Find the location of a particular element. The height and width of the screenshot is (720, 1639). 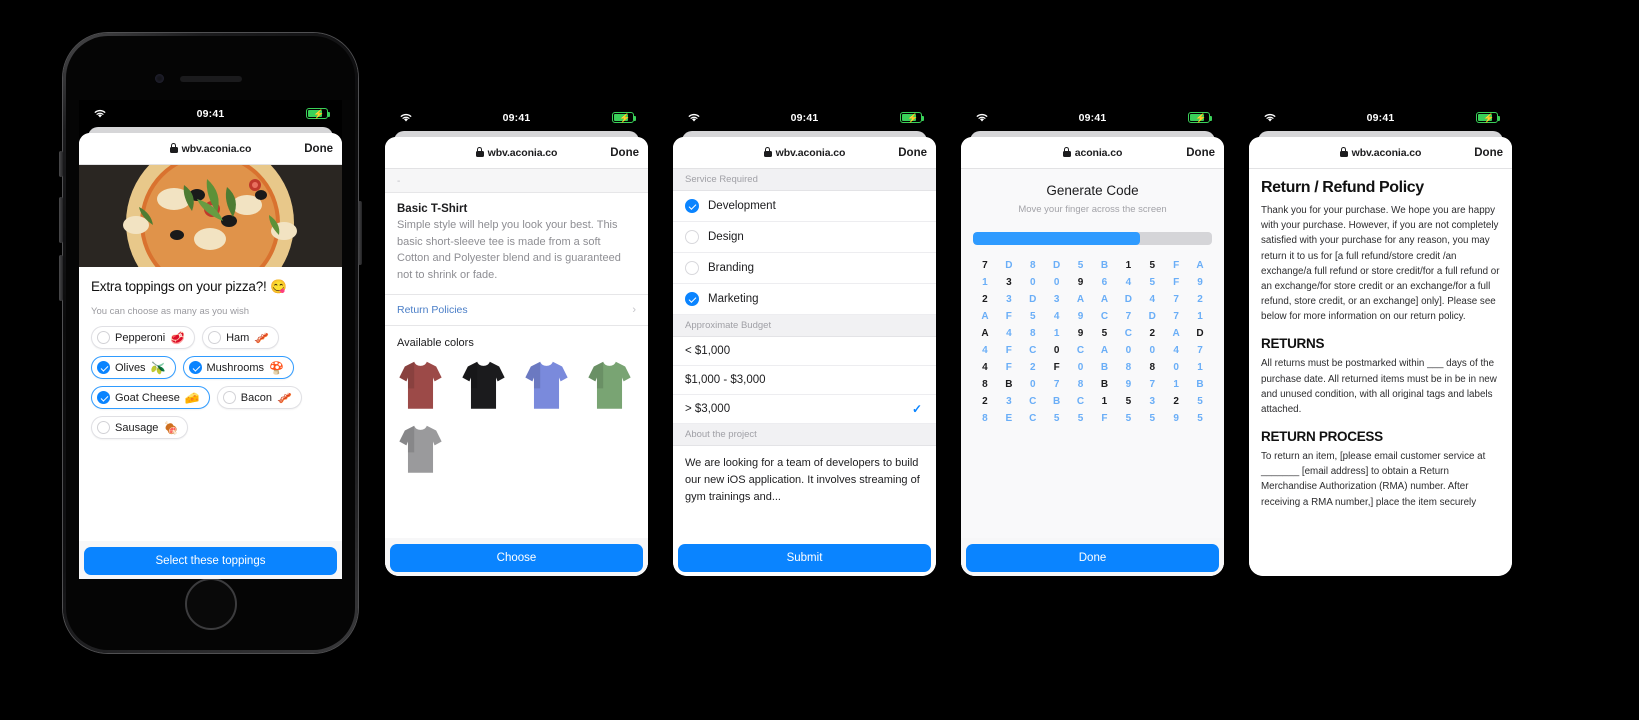

topping-chip: Mushrooms 🍄 is located at coordinates (238, 367).